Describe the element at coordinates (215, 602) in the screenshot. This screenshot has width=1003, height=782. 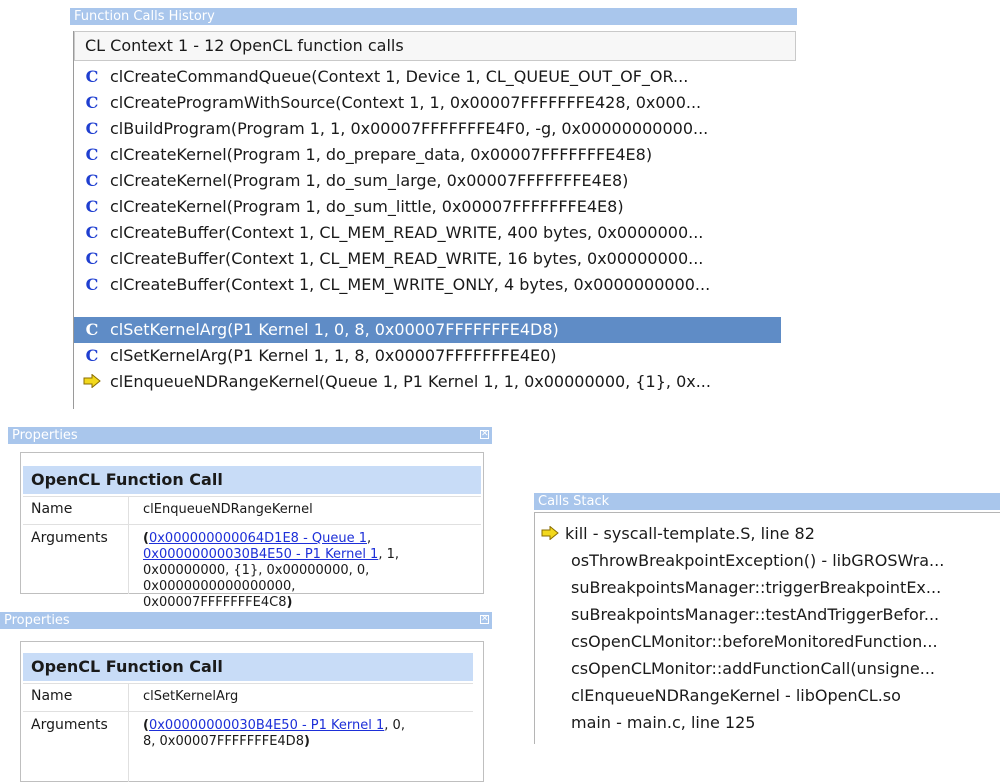
I see `args-text: 0x00007FFFFFFFE4C8` at that location.